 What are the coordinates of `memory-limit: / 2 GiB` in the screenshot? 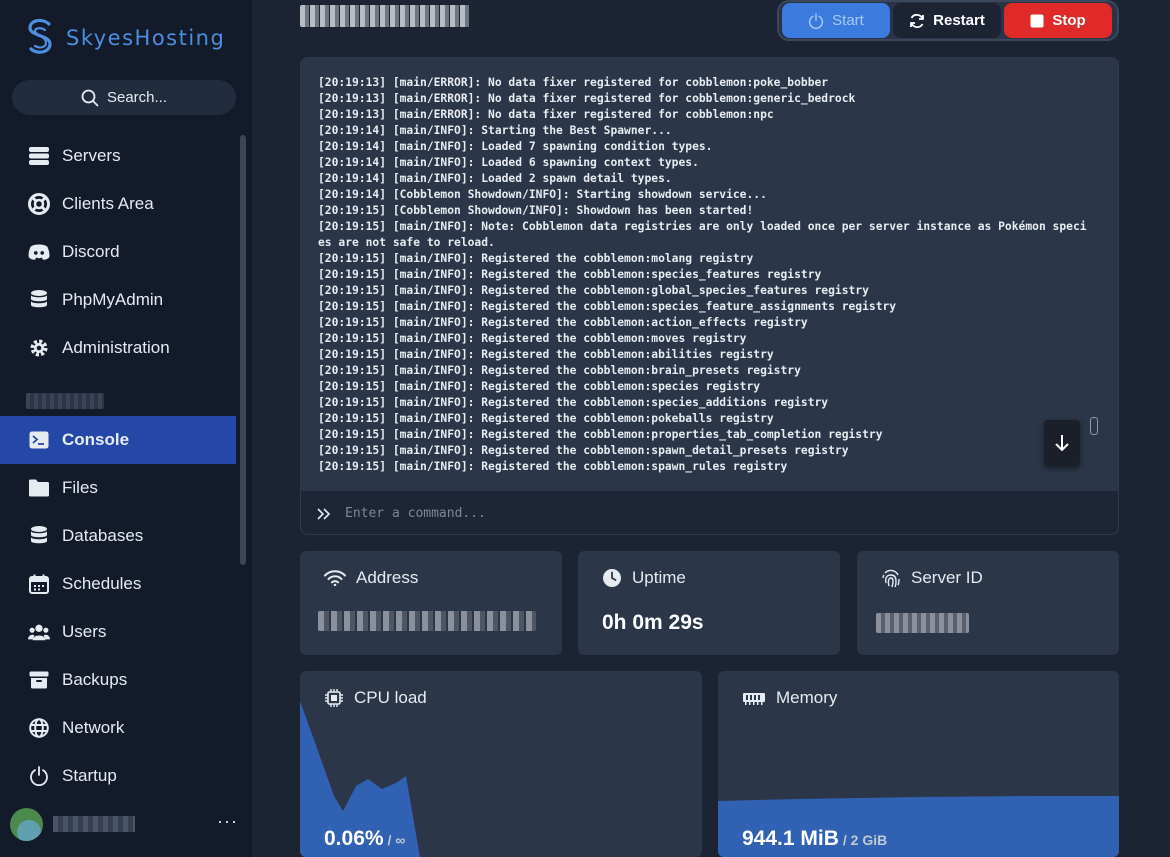 It's located at (865, 840).